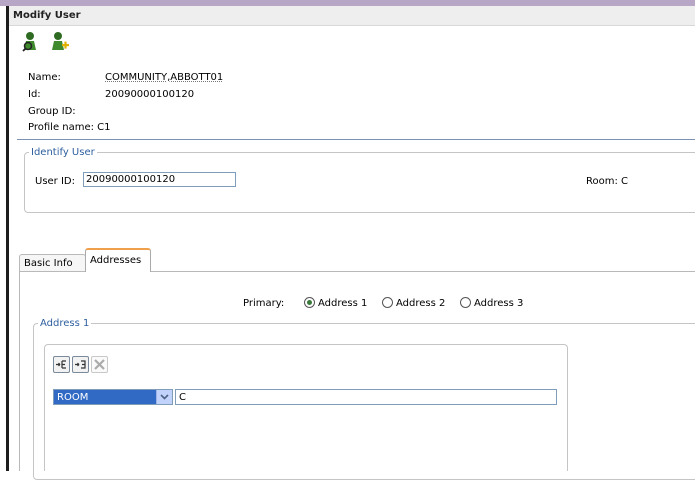 The height and width of the screenshot is (480, 695). Describe the element at coordinates (342, 303) in the screenshot. I see `radio-address-1-label: Address 1` at that location.